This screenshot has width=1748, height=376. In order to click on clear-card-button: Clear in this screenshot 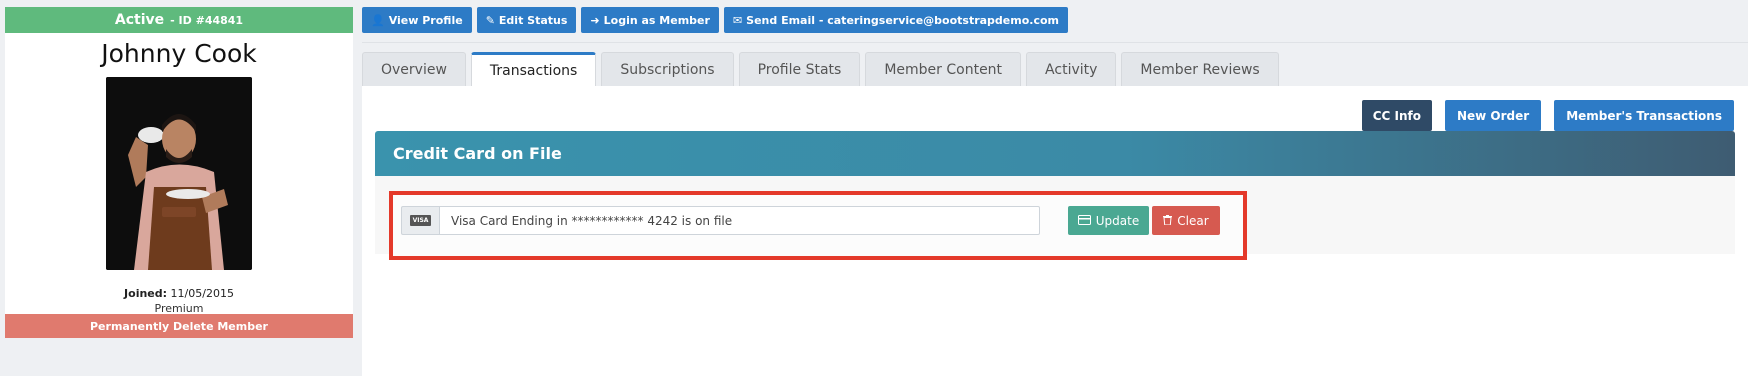, I will do `click(1186, 220)`.